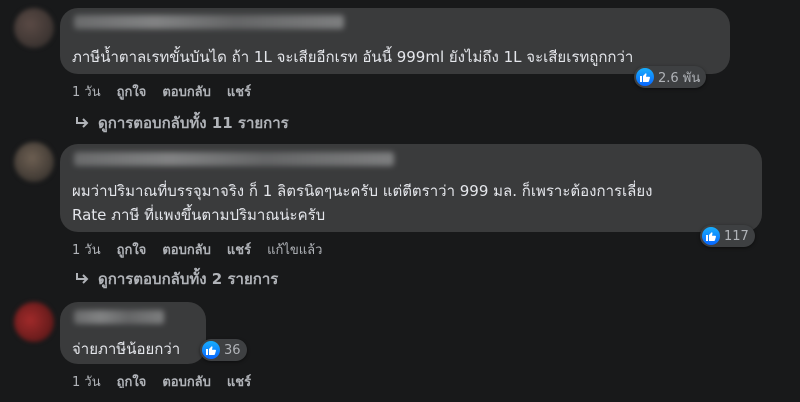  I want to click on comment-actions: 1 วัน ถูกใจ ตอบกลับ แชร์ แก้ไขแล้ว, so click(197, 249).